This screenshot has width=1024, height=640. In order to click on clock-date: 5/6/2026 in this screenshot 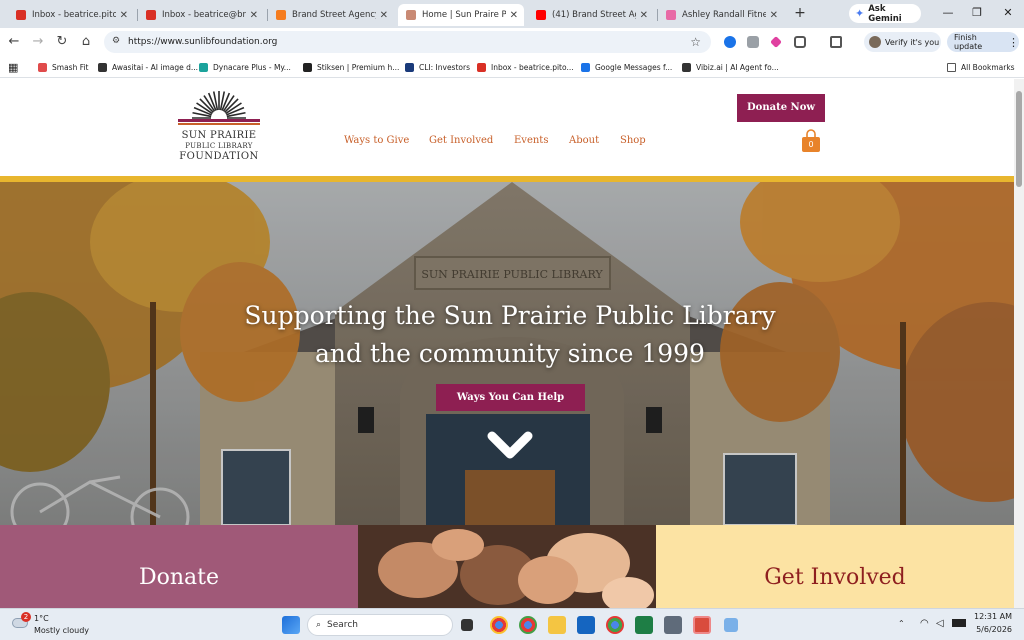, I will do `click(989, 629)`.